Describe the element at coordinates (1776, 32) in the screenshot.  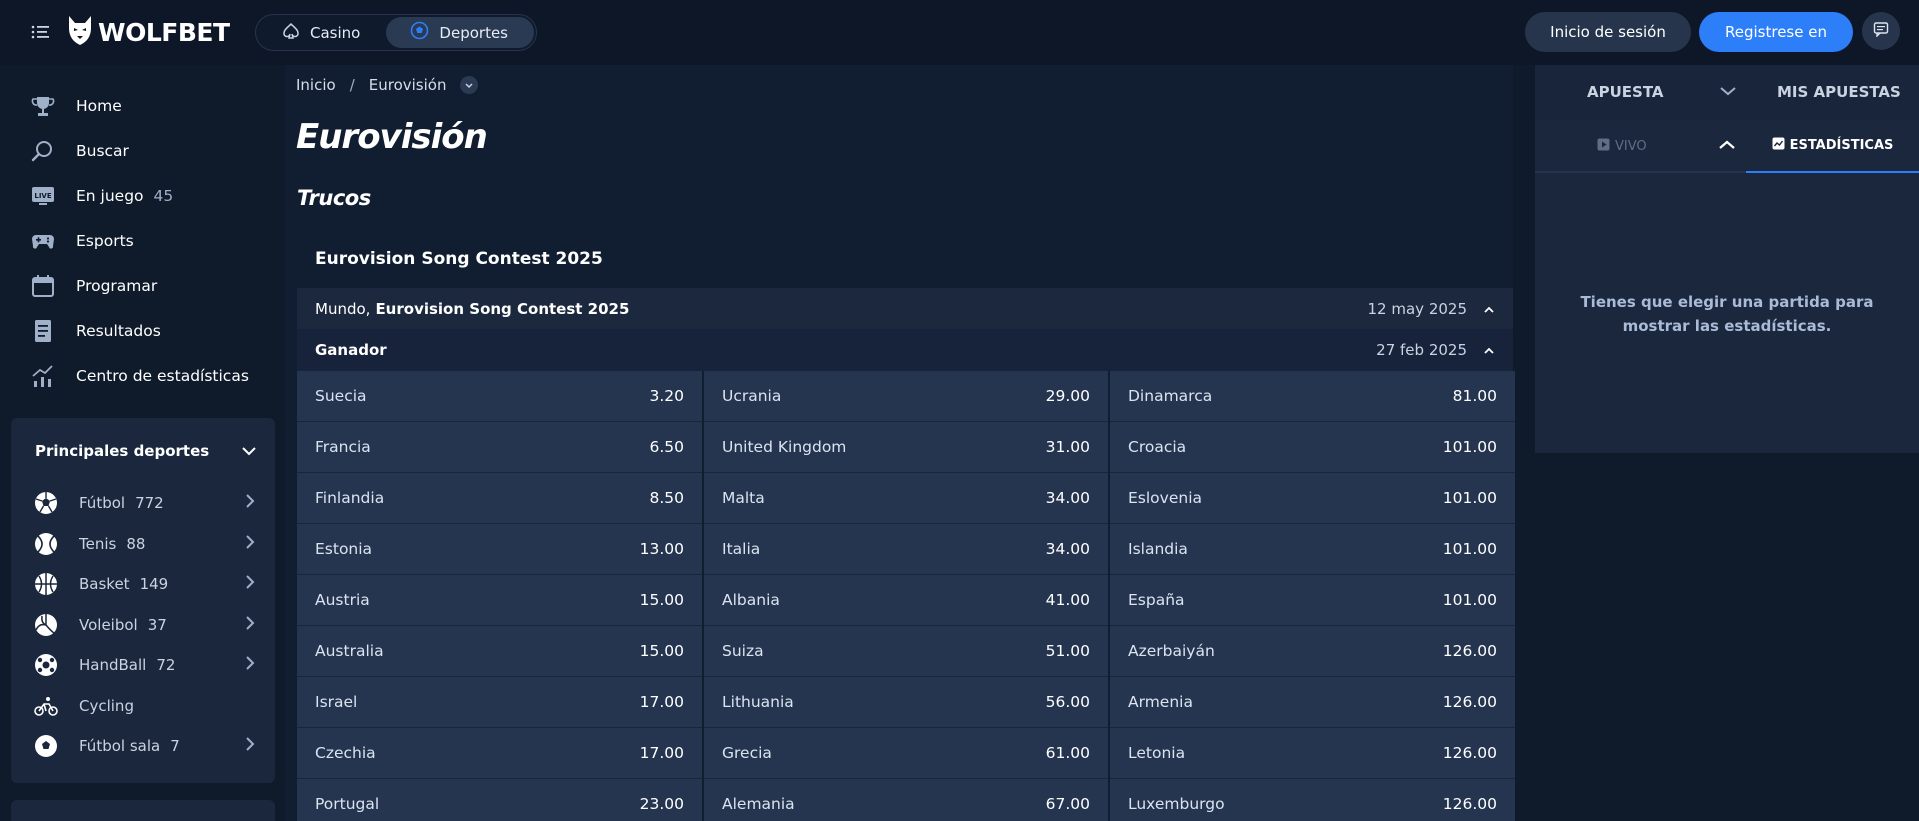
I see `register-button: Registrese en` at that location.